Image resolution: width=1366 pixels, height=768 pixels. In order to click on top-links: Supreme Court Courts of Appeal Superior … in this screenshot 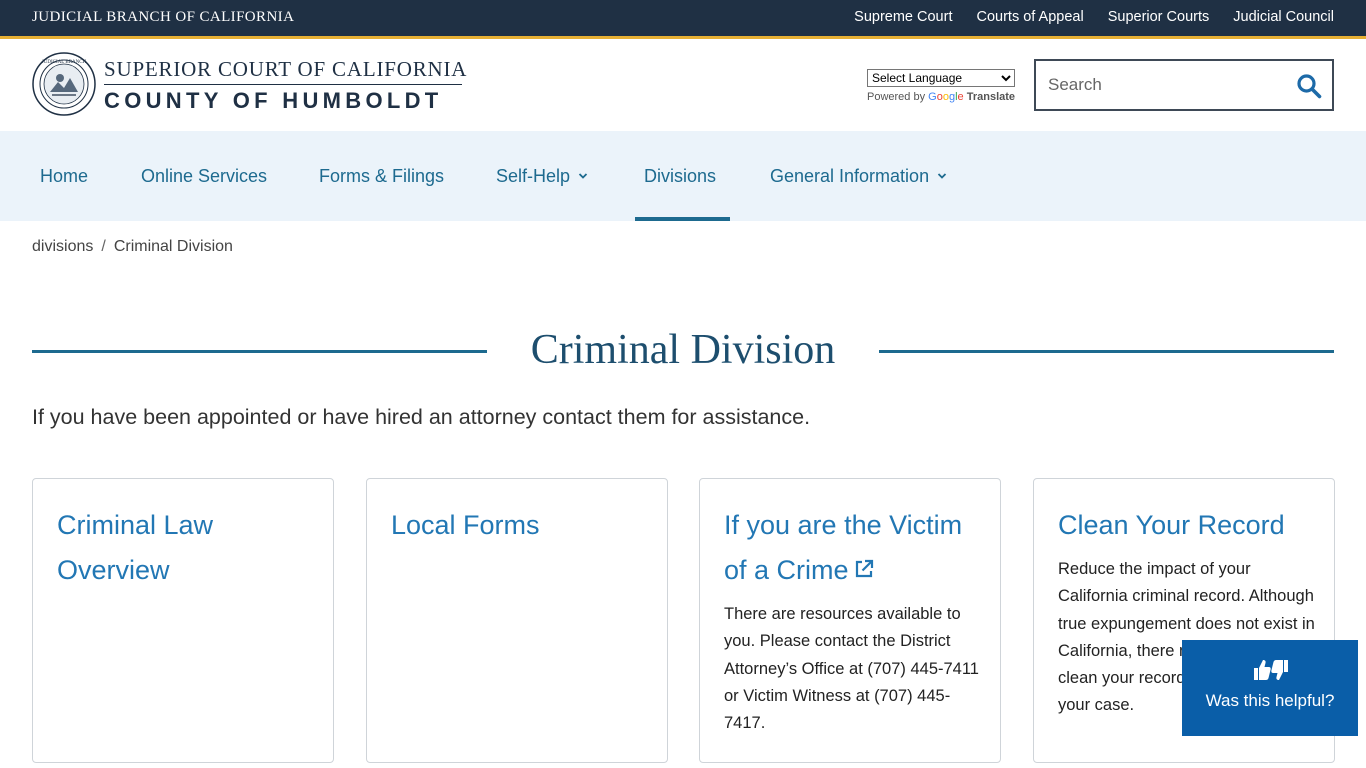, I will do `click(1094, 17)`.